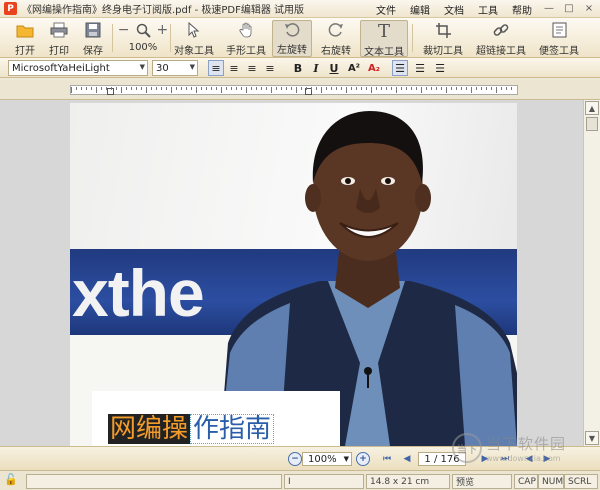 The image size is (600, 490). What do you see at coordinates (467, 448) in the screenshot?
I see `watermark-logo: 当下` at bounding box center [467, 448].